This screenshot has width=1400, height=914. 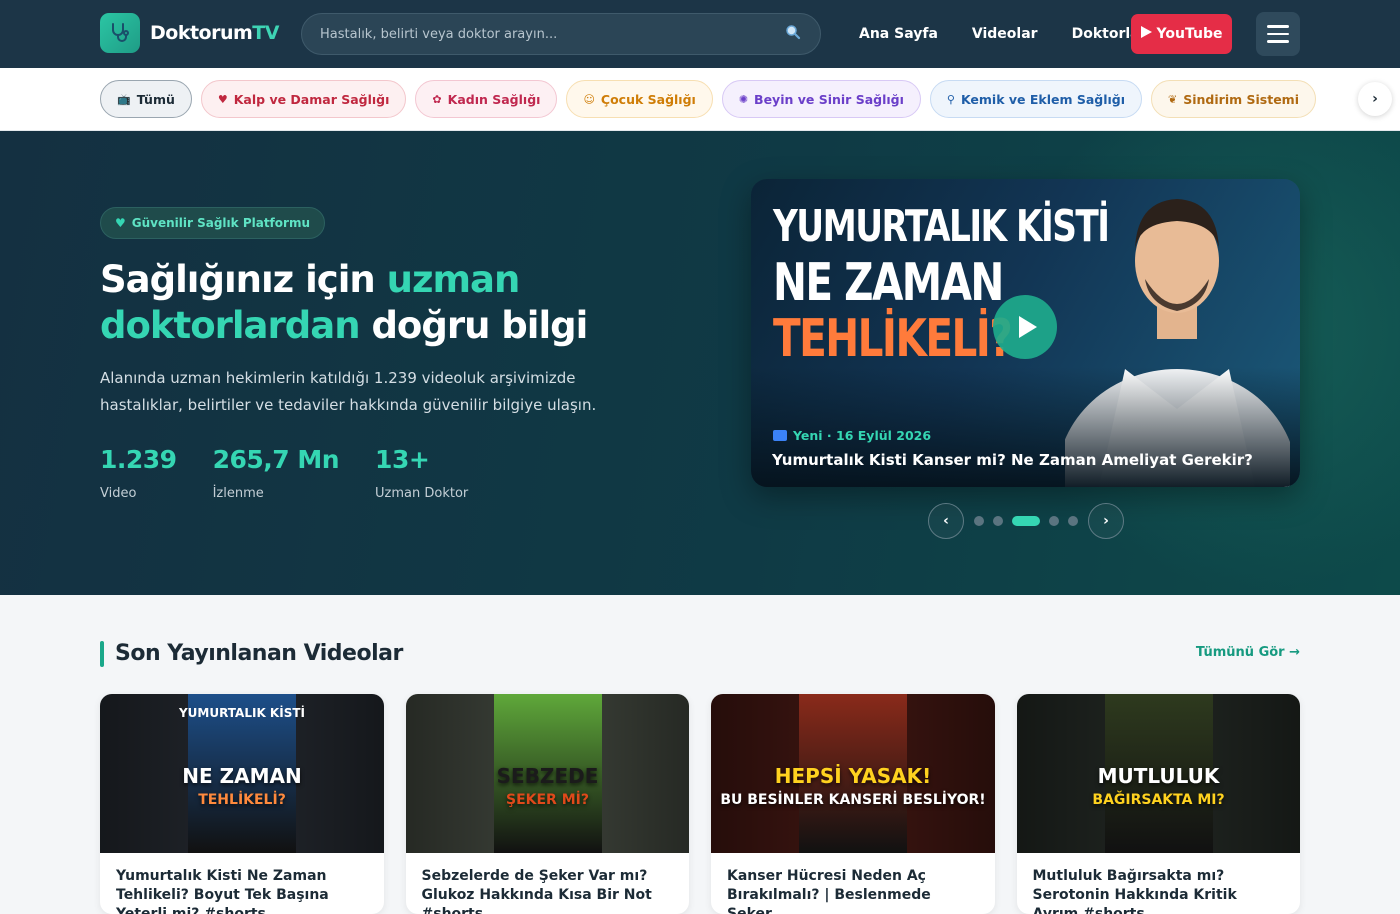 I want to click on carousel-next-button: ›, so click(x=1106, y=521).